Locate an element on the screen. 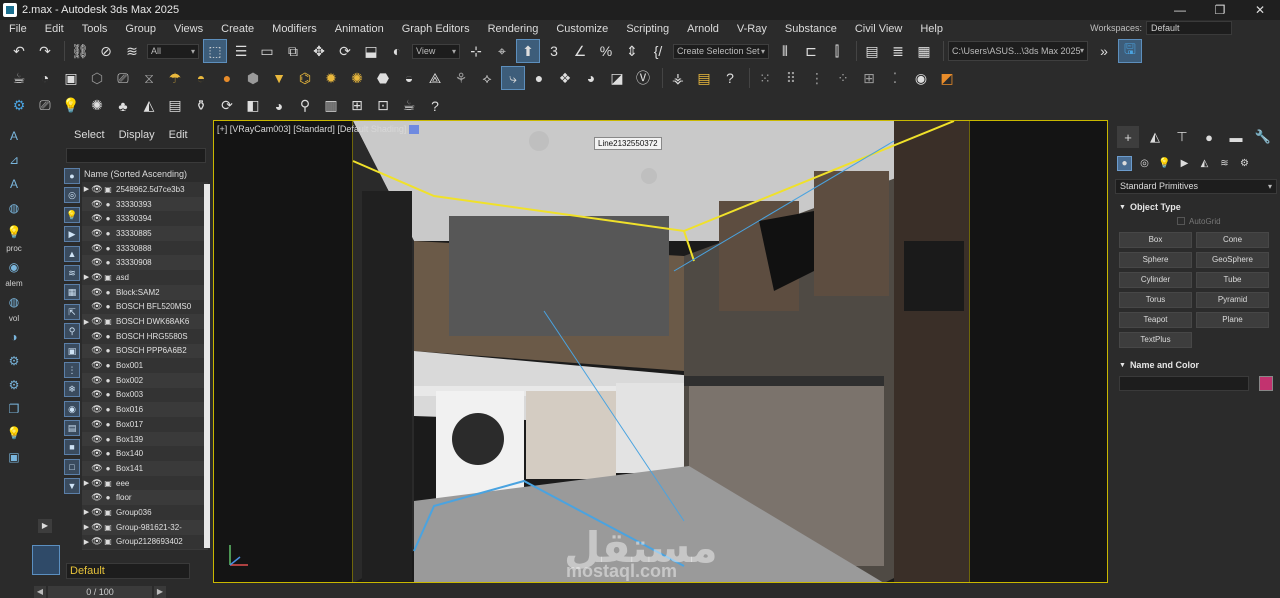 This screenshot has width=1280, height=598. ies-light-icon: ⌬ is located at coordinates (305, 78).